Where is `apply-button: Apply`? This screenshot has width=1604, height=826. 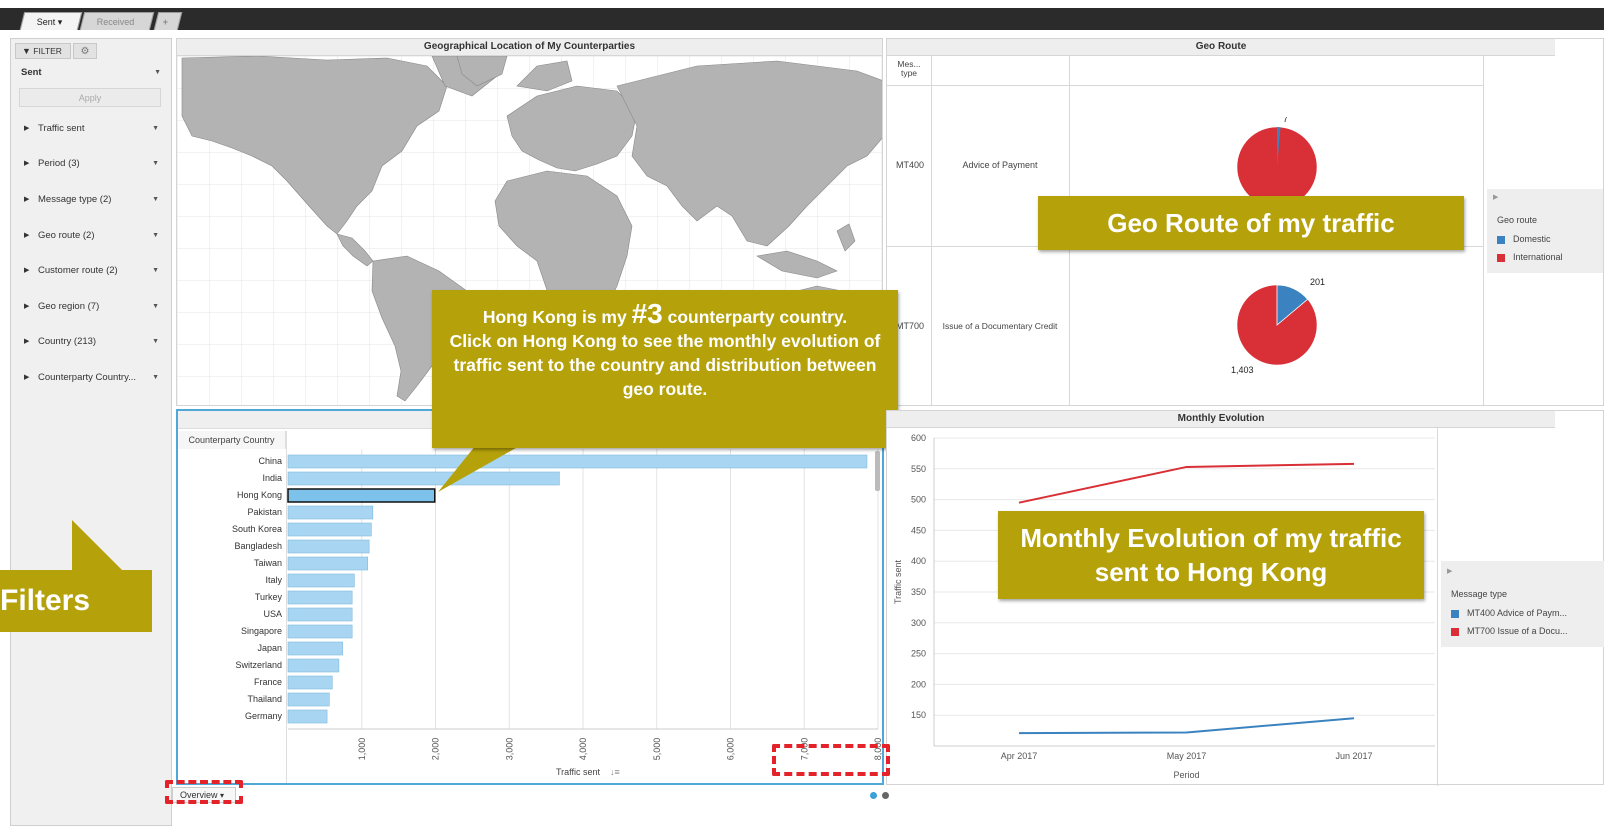
apply-button: Apply is located at coordinates (90, 97).